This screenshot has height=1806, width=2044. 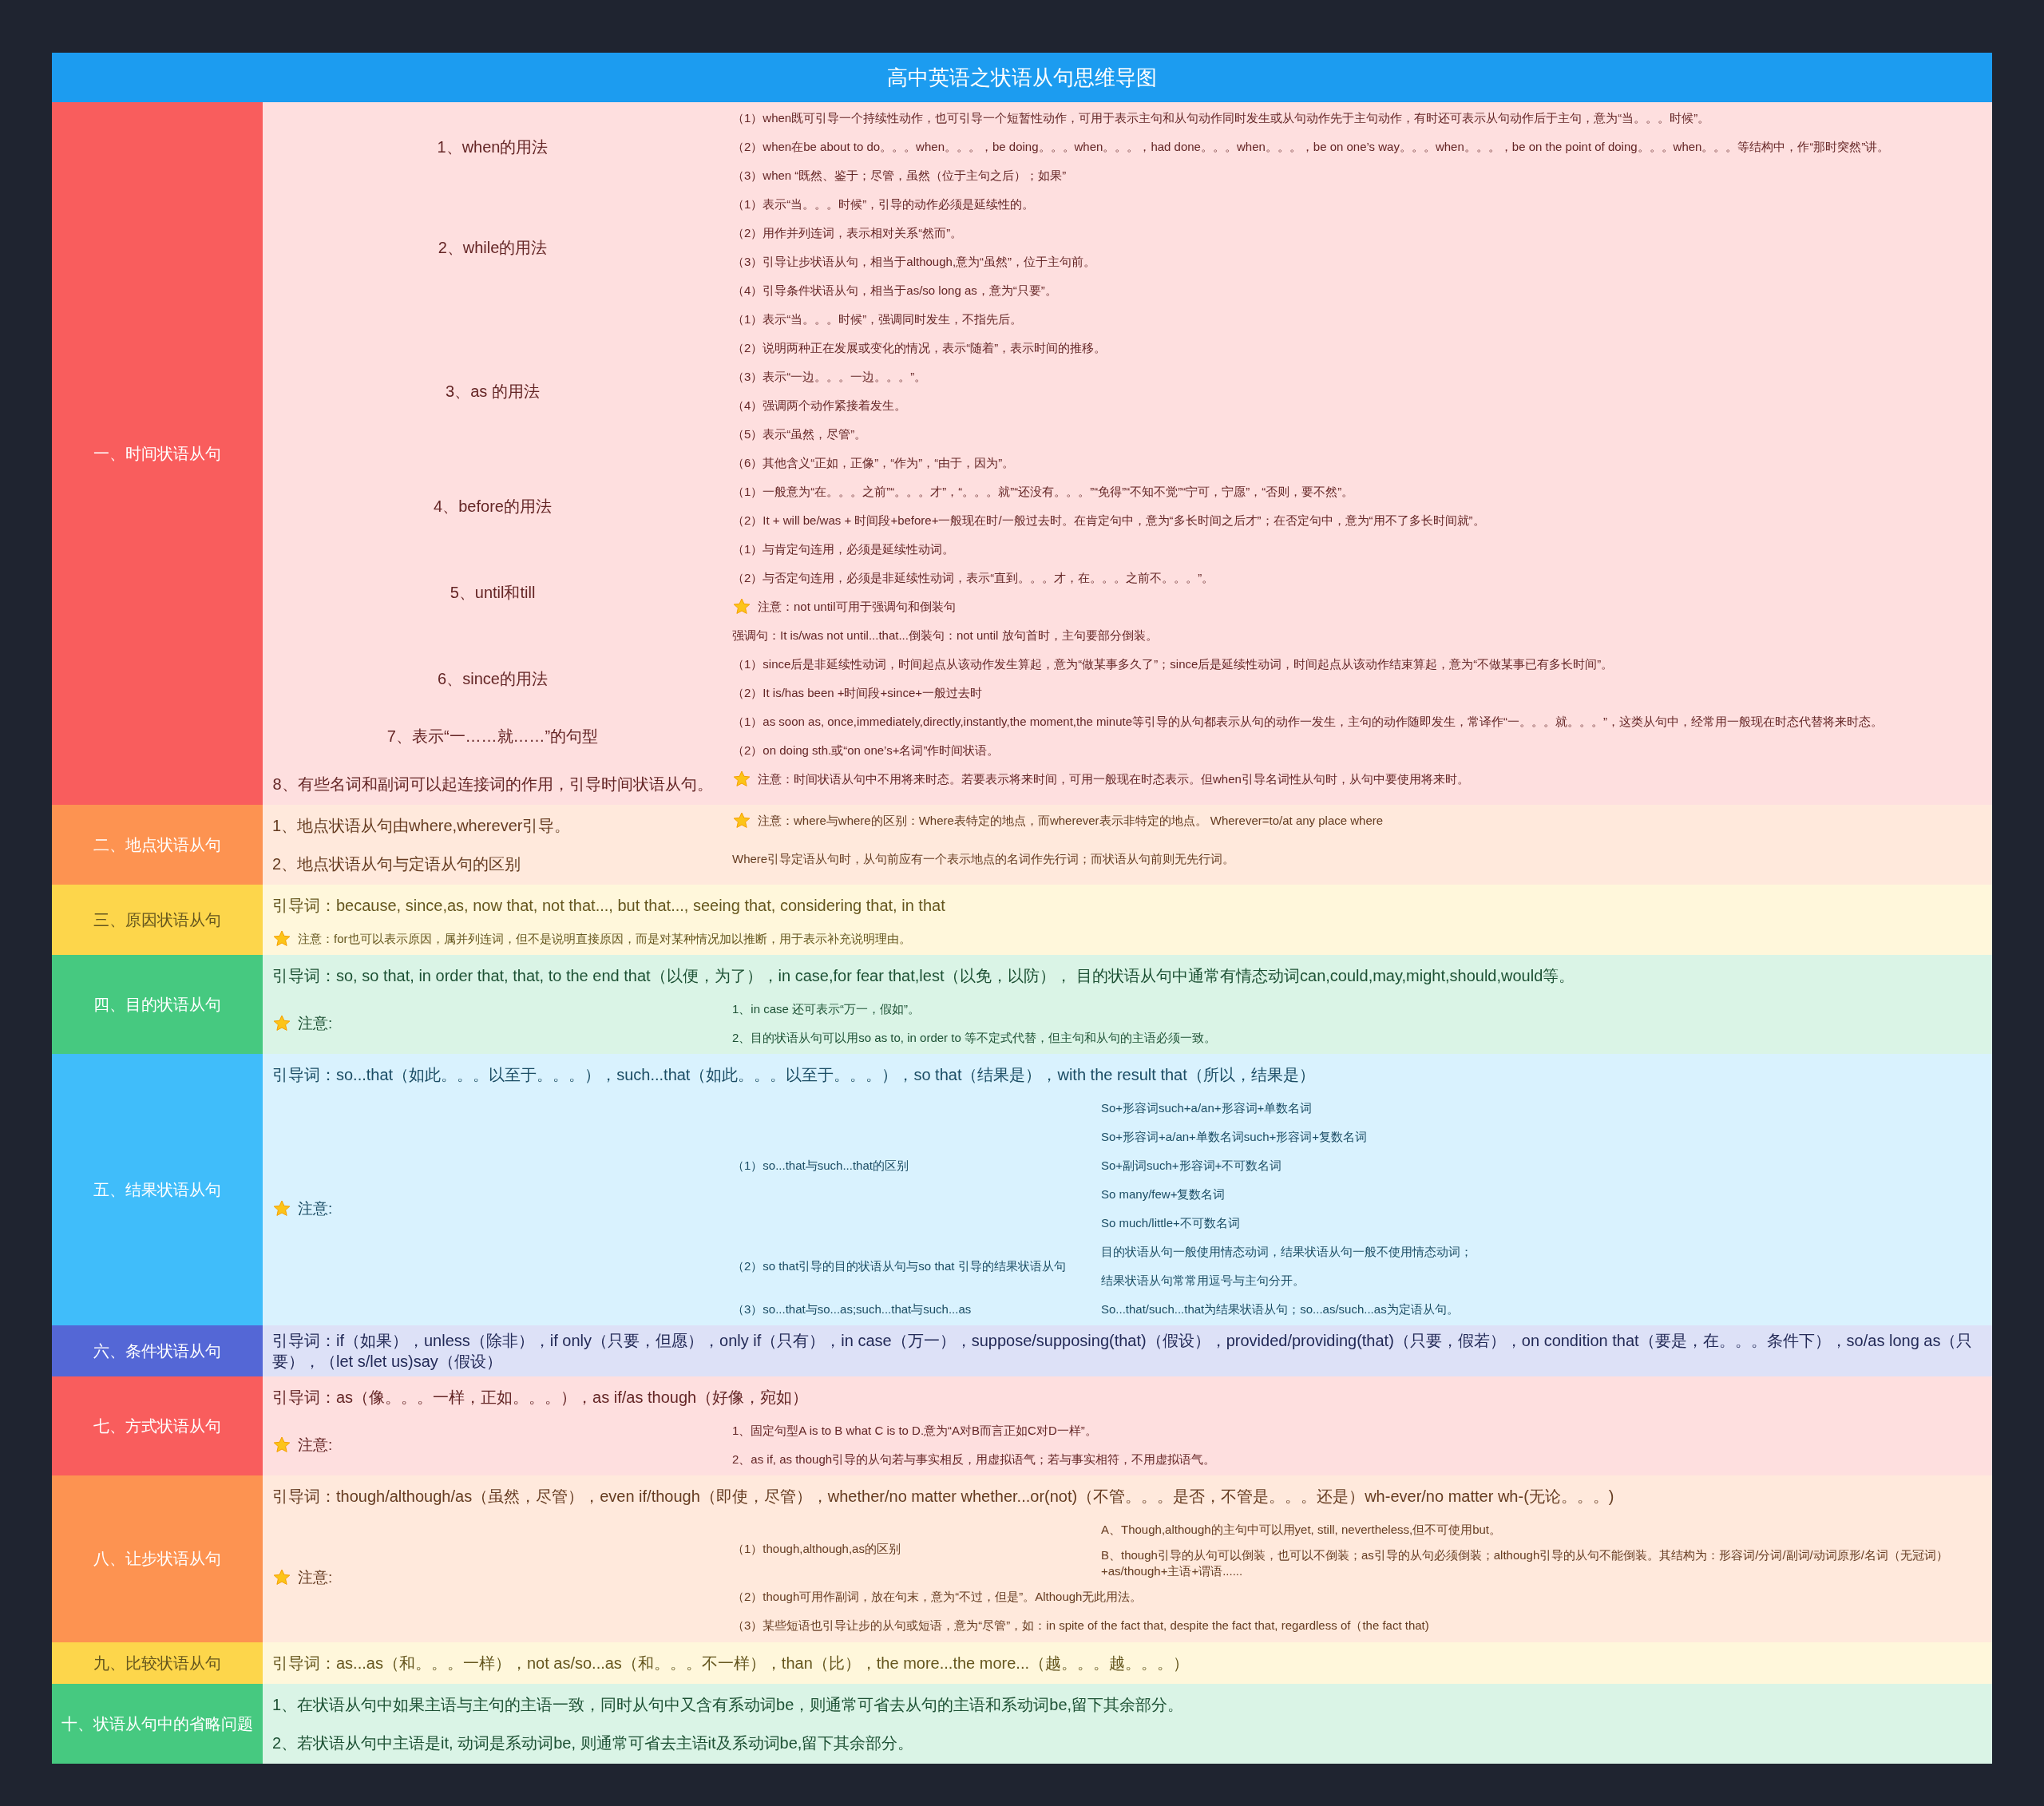 I want to click on leaf-text: （2）when在be about to do。。。when。。。，be doing。。。when。。。，had done。。。when。。。，be on one’s way。。。when。。。，be on the point of doing。。。when。。。等结构中，作“那时突然”讲。, so click(x=1311, y=146).